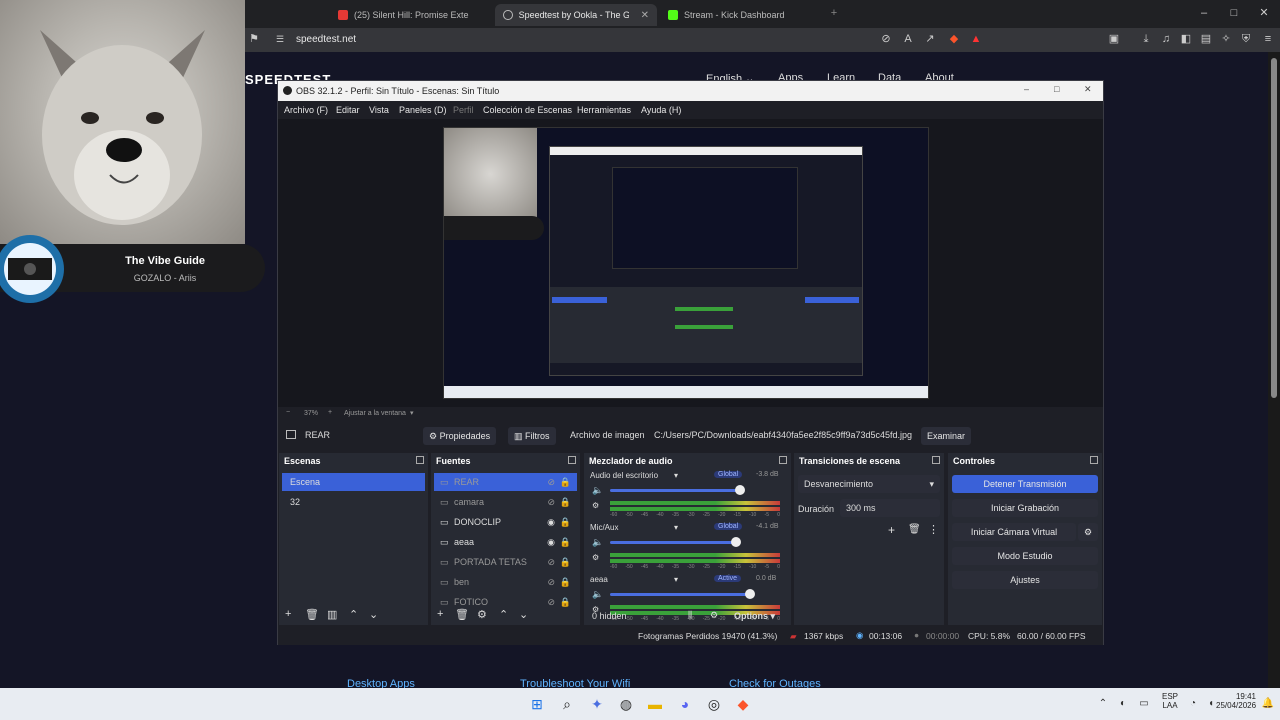 This screenshot has width=1280, height=720. What do you see at coordinates (332, 614) in the screenshot?
I see `filters-icon: ▥` at bounding box center [332, 614].